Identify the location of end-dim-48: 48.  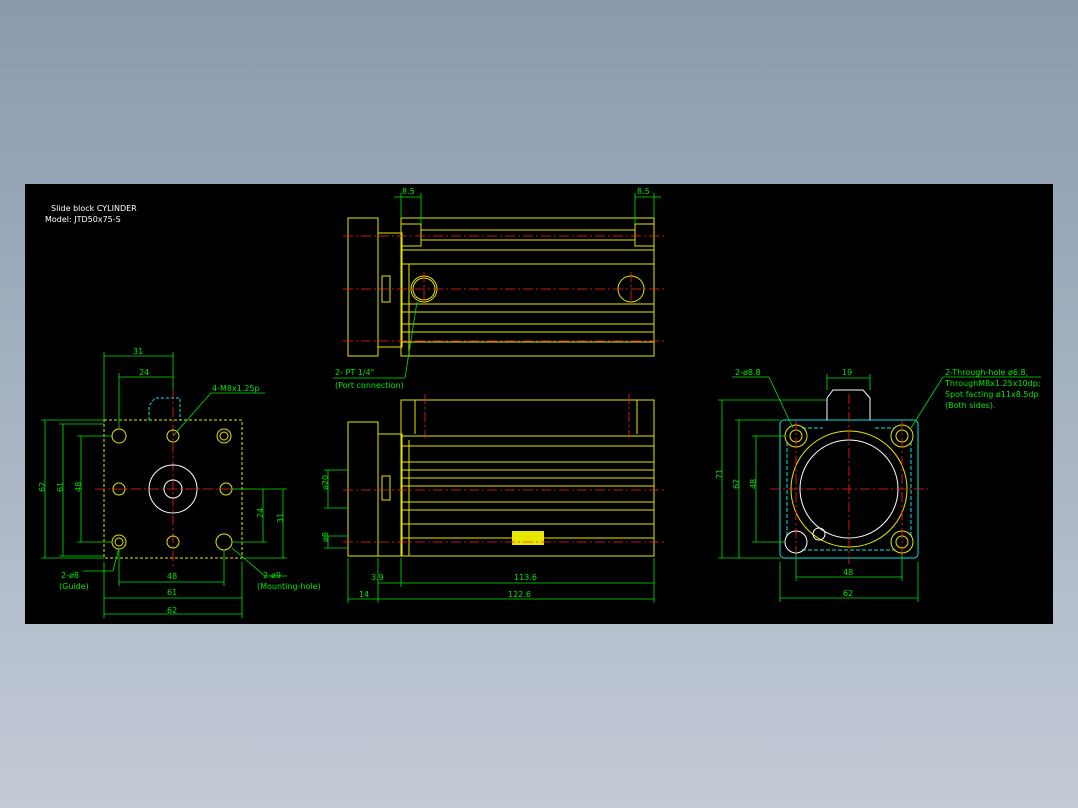
(753, 484).